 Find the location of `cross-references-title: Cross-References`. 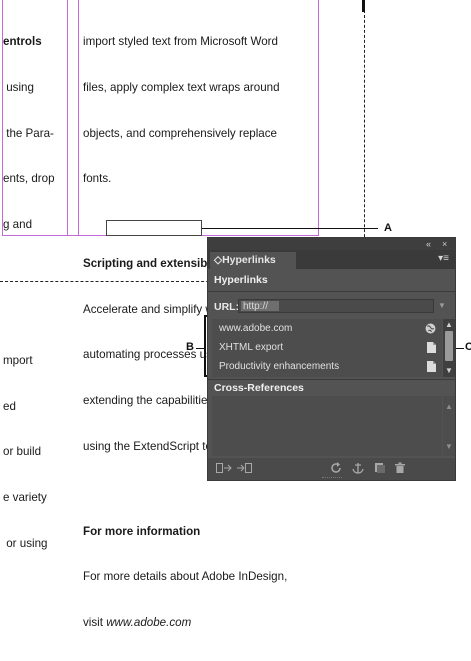

cross-references-title: Cross-References is located at coordinates (259, 388).